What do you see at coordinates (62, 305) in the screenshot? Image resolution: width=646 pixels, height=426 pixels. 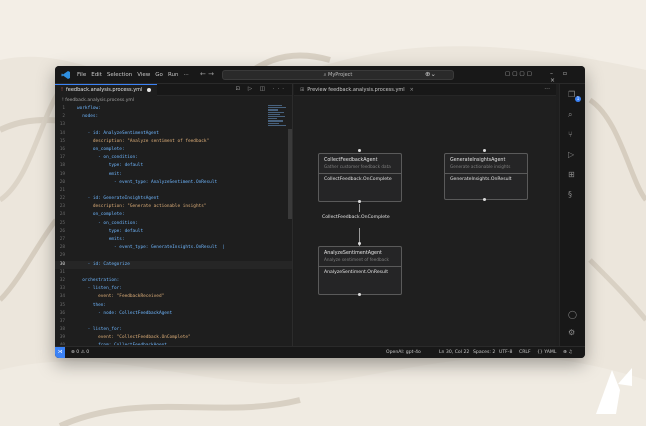 I see `line-number: 35` at bounding box center [62, 305].